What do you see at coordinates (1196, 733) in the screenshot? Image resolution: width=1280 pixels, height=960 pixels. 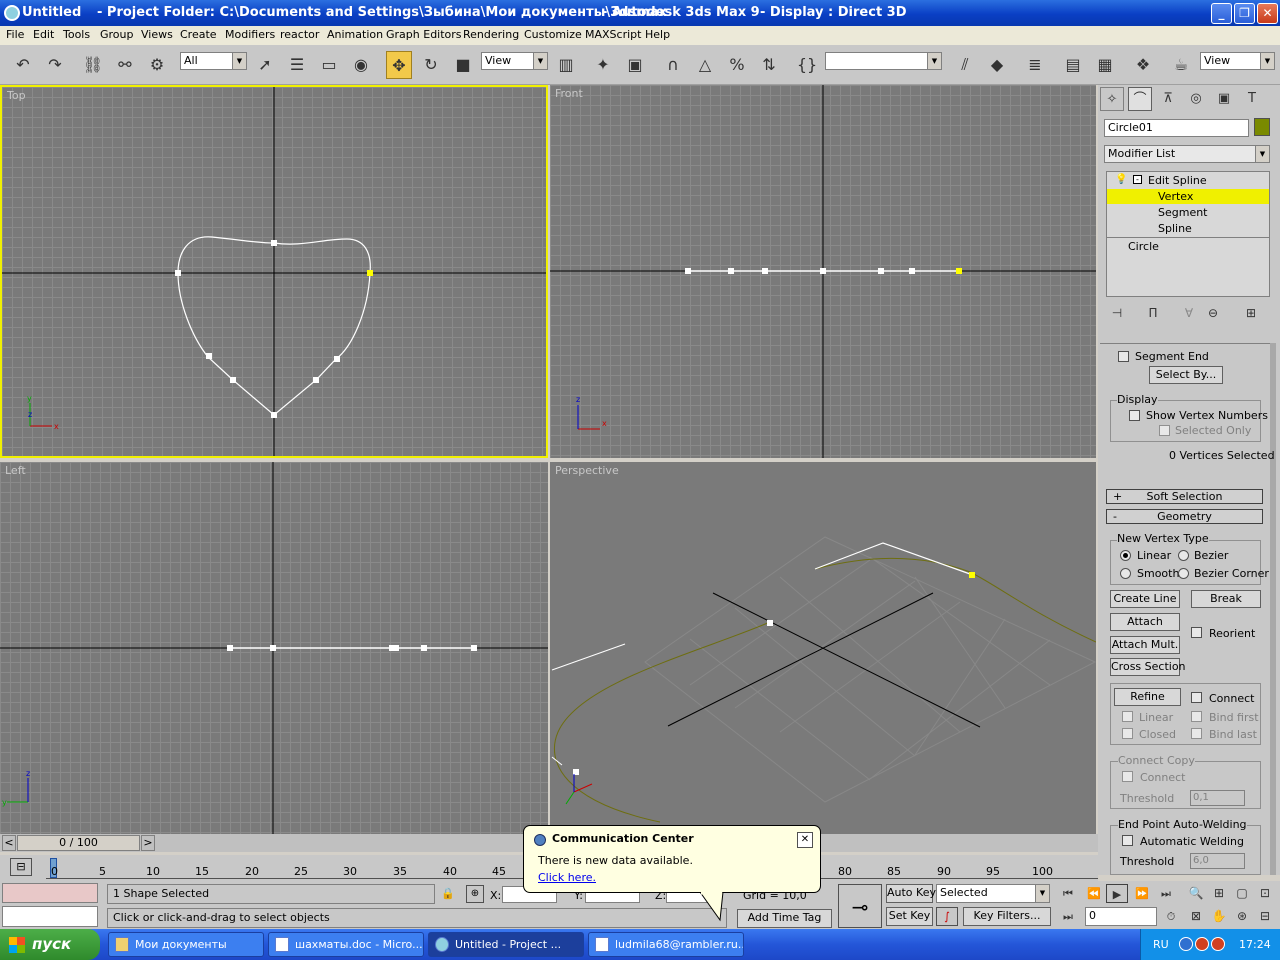 I see `bind-last-checkbox` at bounding box center [1196, 733].